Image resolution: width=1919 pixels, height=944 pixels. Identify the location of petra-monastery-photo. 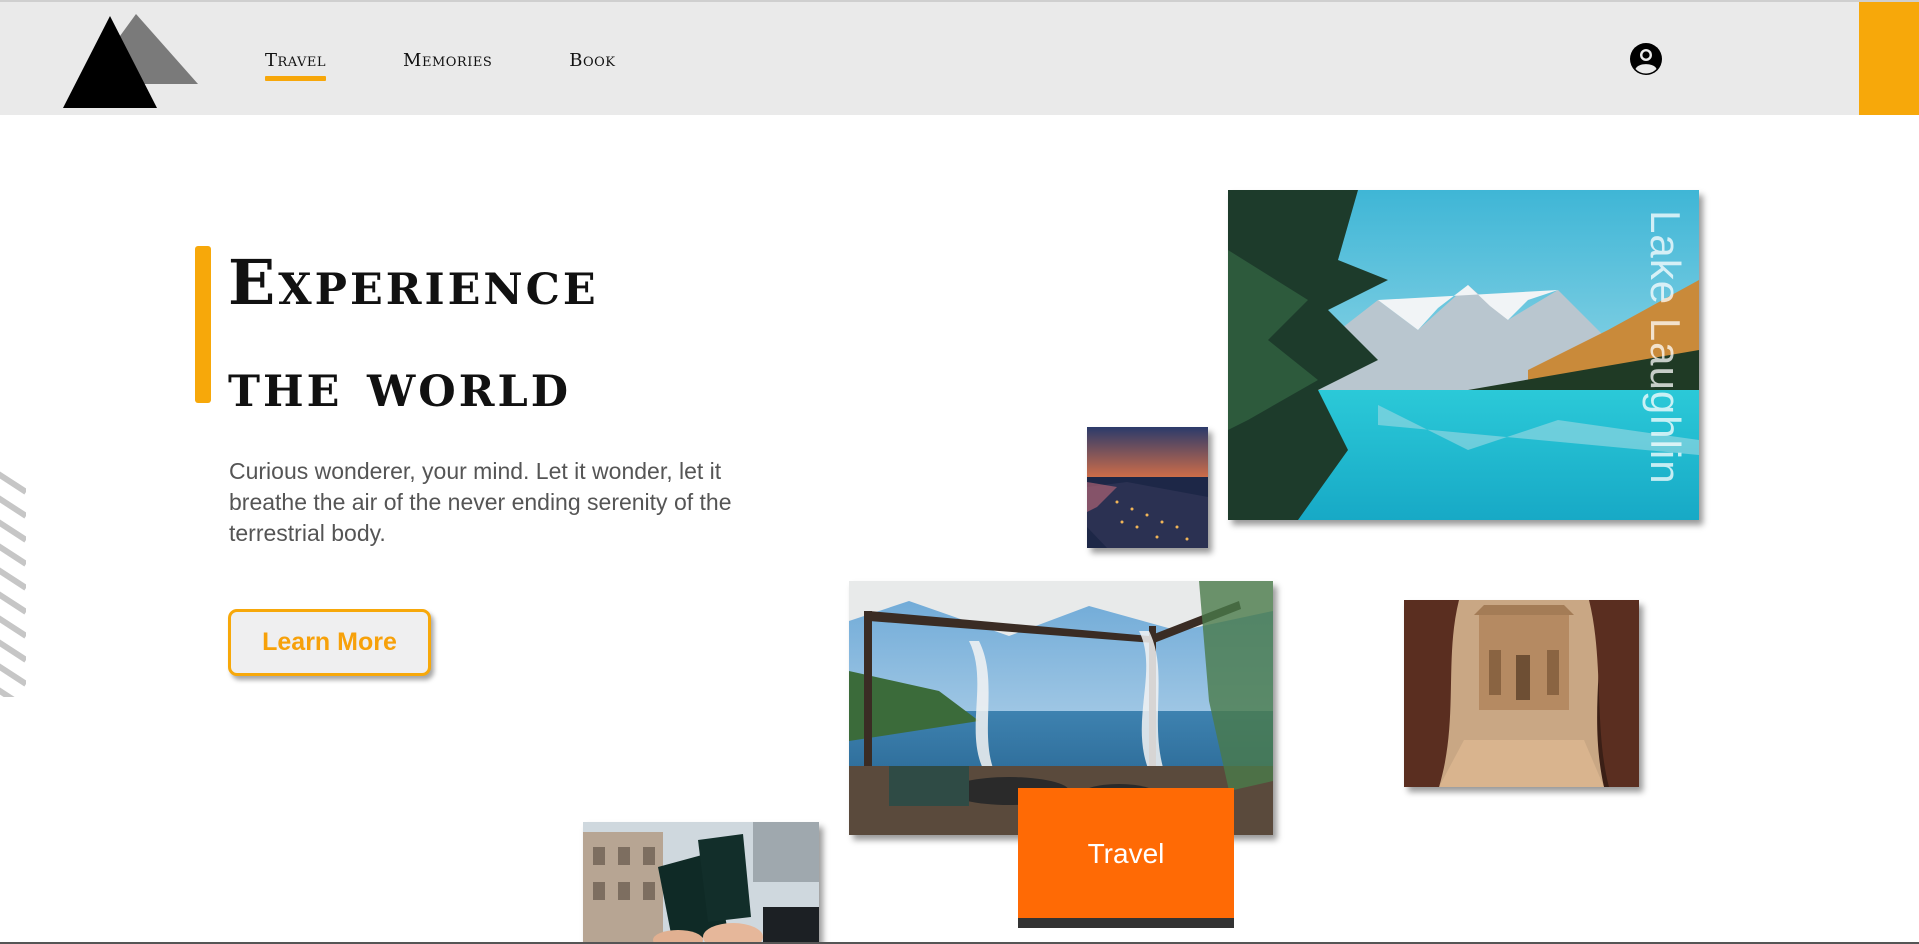
(1521, 693).